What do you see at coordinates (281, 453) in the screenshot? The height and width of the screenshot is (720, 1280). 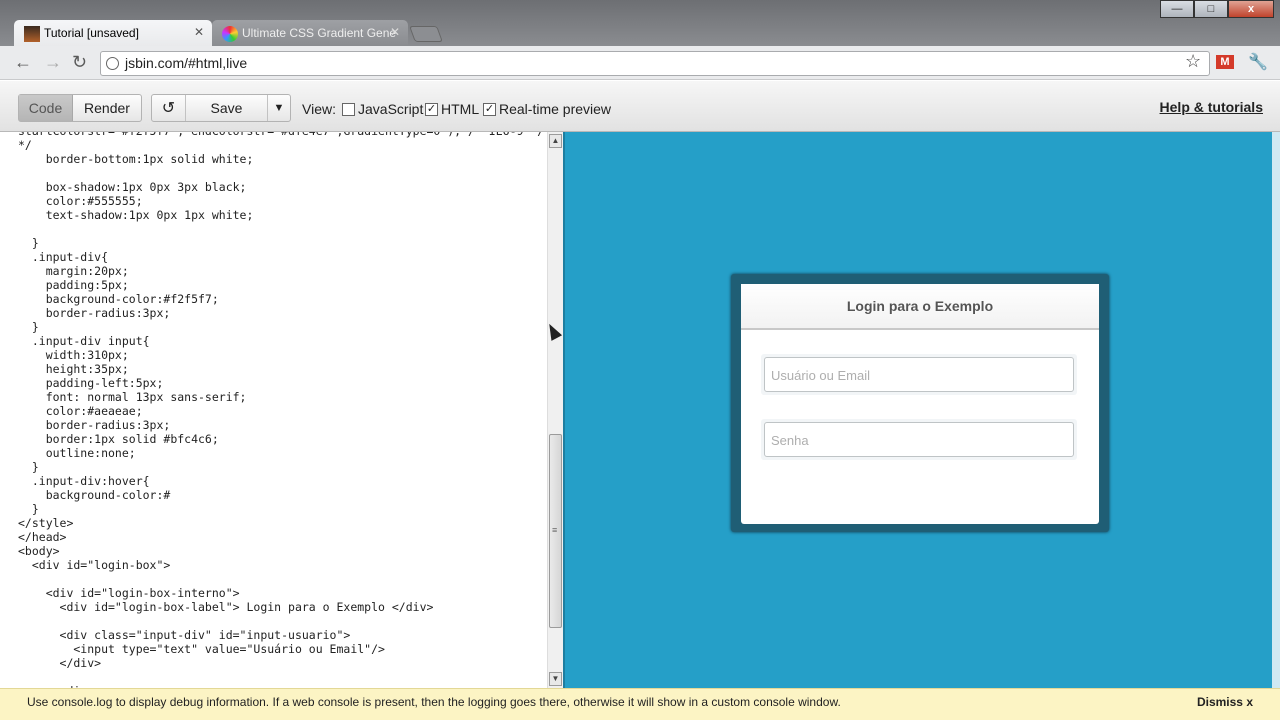 I see `code-line: outline:none;` at bounding box center [281, 453].